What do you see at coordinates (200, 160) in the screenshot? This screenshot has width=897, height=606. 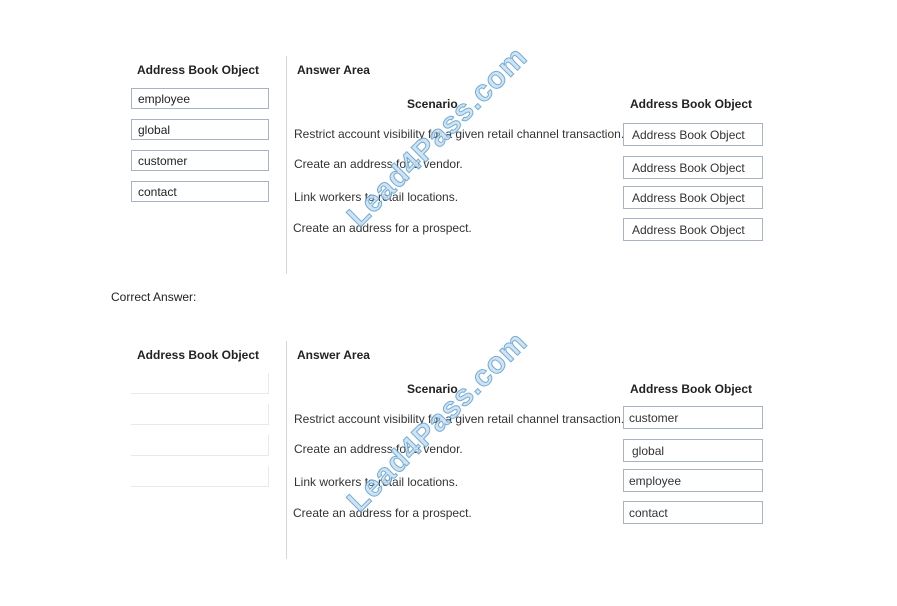 I see `source-item: customer` at bounding box center [200, 160].